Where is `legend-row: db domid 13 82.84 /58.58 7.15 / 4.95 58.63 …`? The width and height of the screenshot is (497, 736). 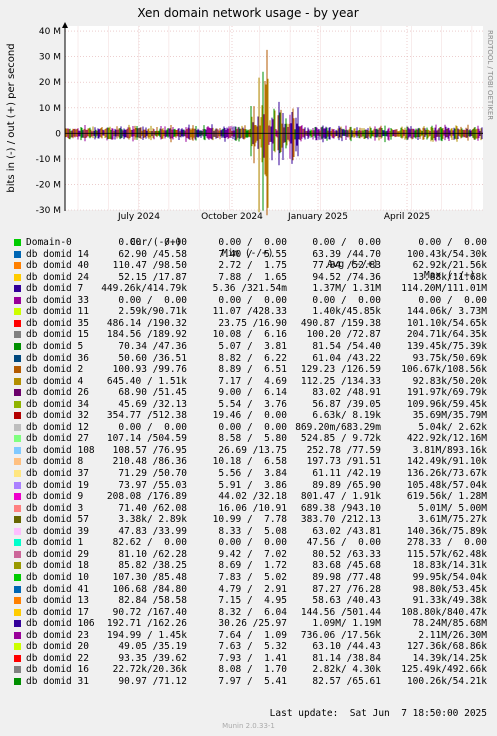
legend-row: db domid 13 82.84 /58.58 7.15 / 4.95 58.63 … is located at coordinates (248, 600).